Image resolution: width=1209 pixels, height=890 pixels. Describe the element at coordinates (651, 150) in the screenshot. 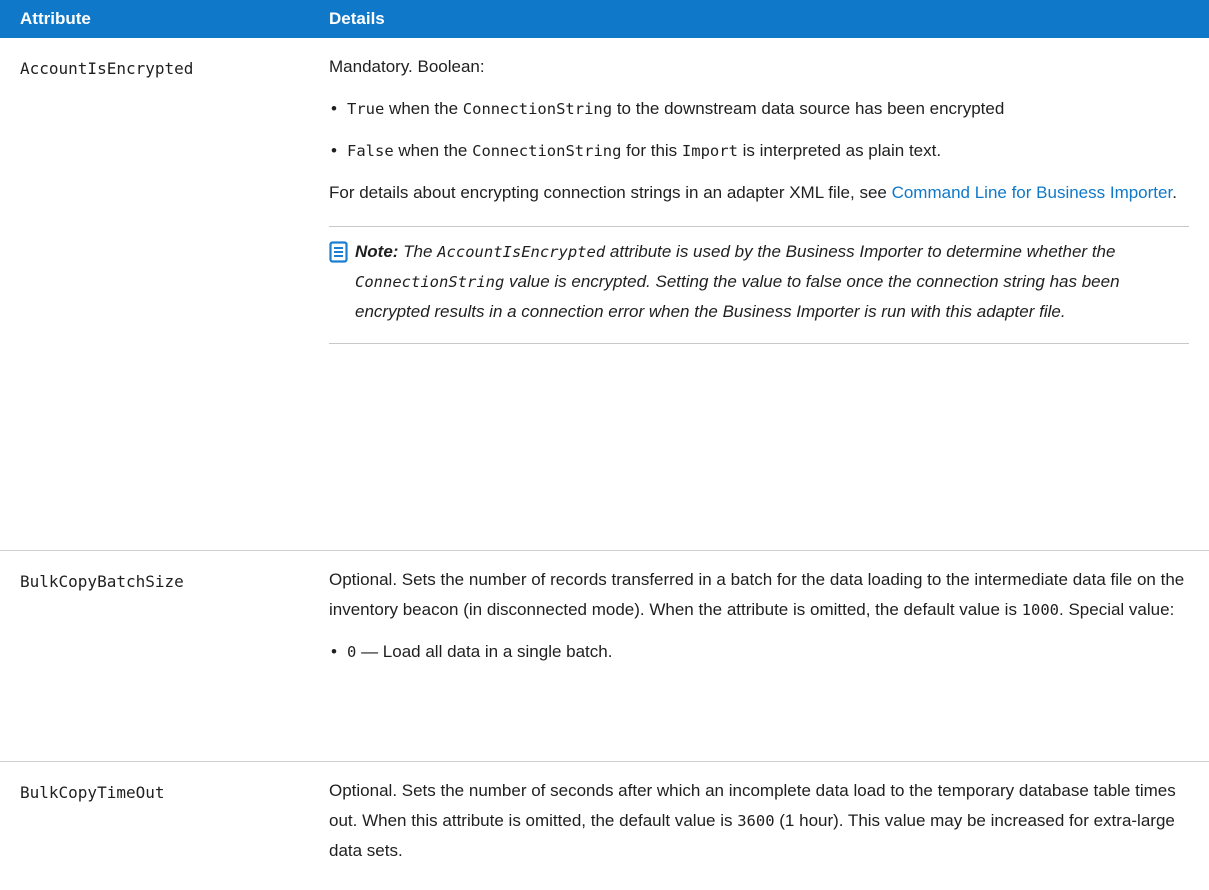

I see `list-text: for this` at that location.